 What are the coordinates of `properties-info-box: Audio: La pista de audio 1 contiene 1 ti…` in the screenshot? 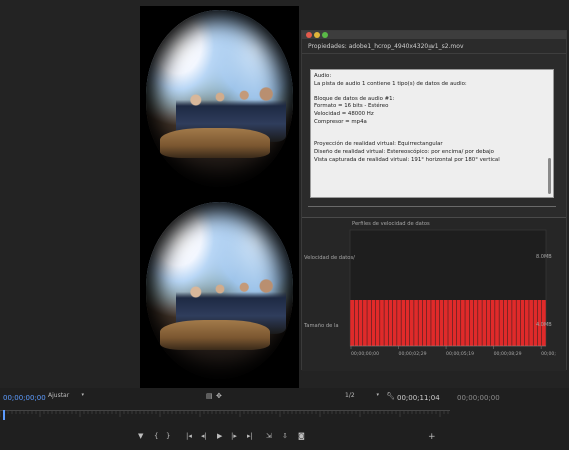 It's located at (432, 133).